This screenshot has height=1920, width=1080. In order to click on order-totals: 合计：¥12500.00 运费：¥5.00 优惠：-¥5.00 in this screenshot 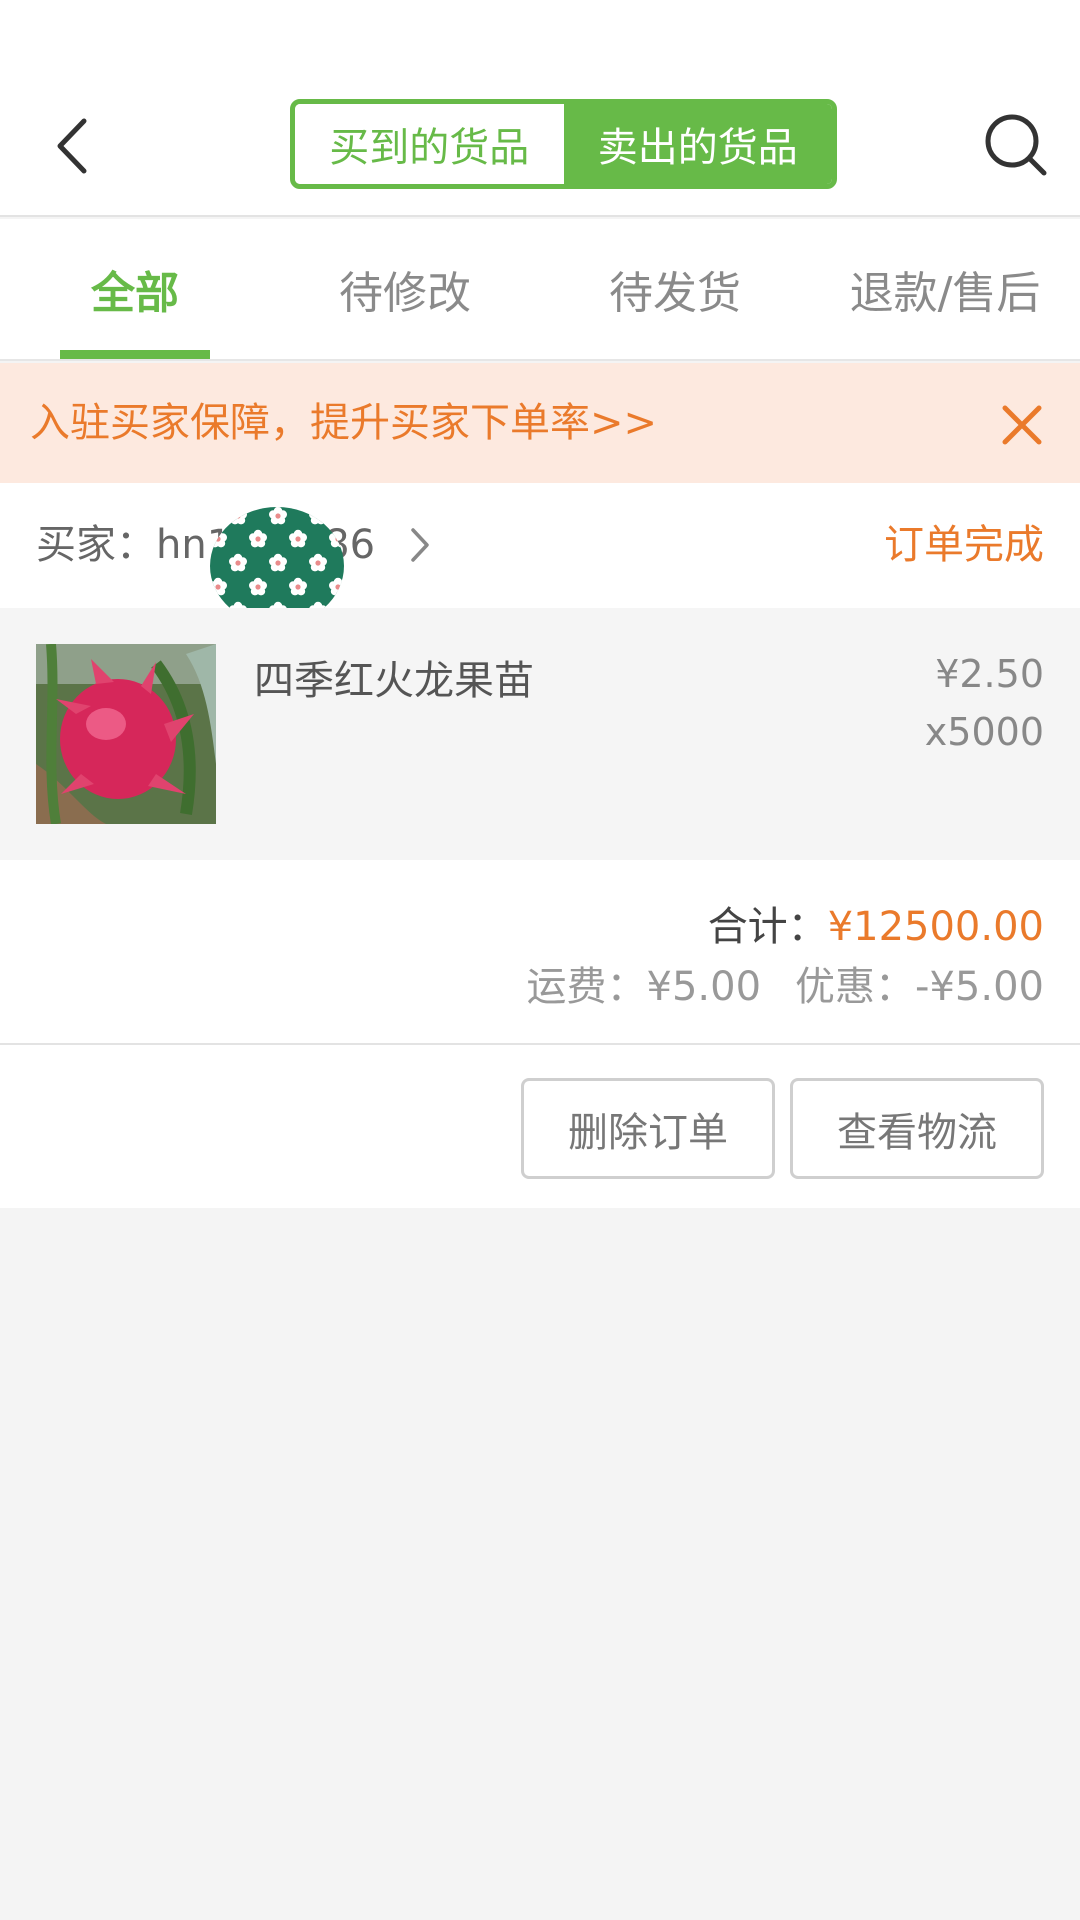, I will do `click(540, 952)`.